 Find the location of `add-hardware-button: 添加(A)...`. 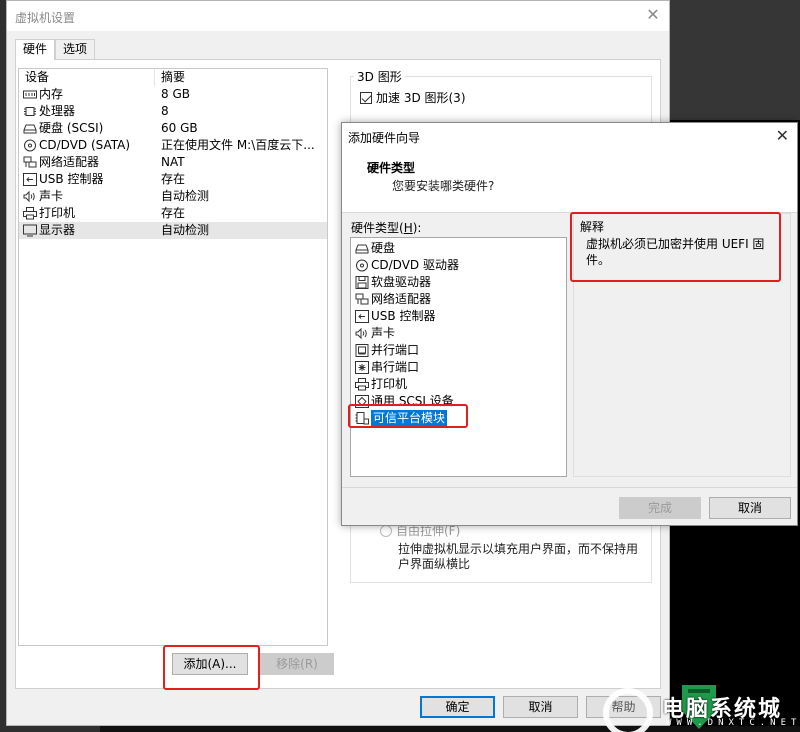

add-hardware-button: 添加(A)... is located at coordinates (210, 664).